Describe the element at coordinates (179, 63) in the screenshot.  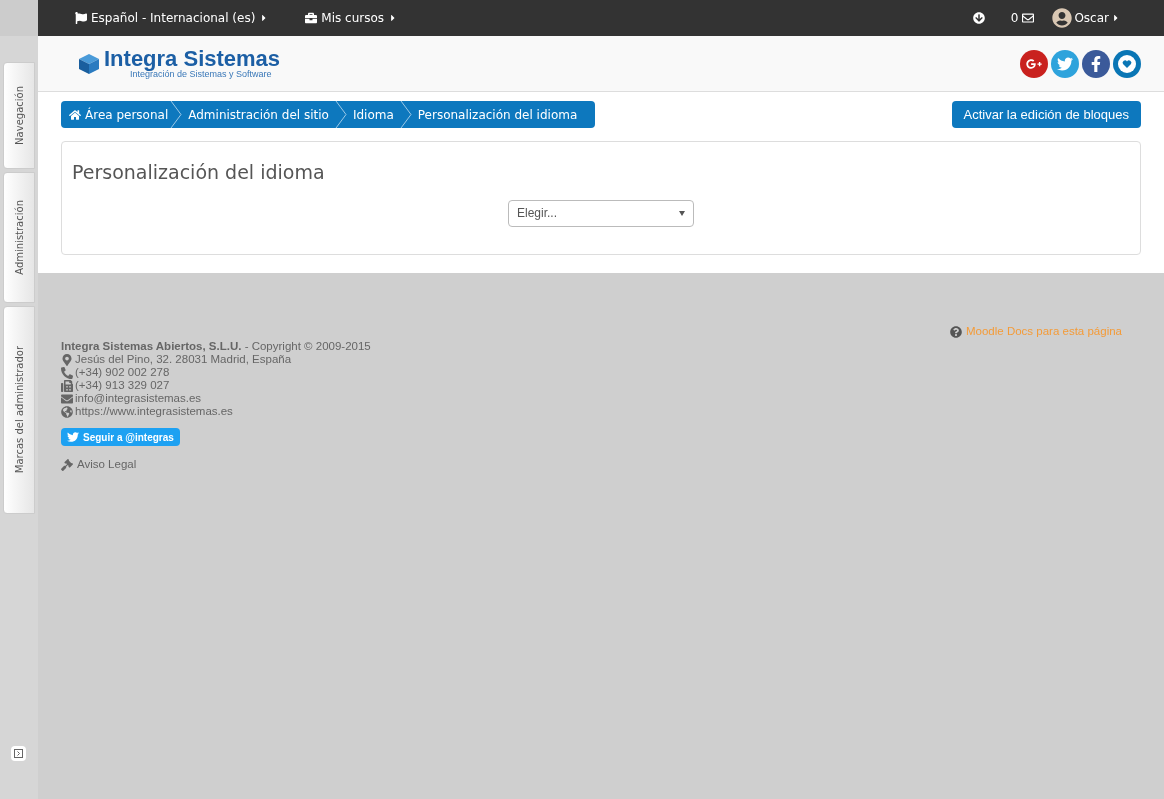
I see `logo: Integra Sistemas Integración de Sistemas y Software` at that location.